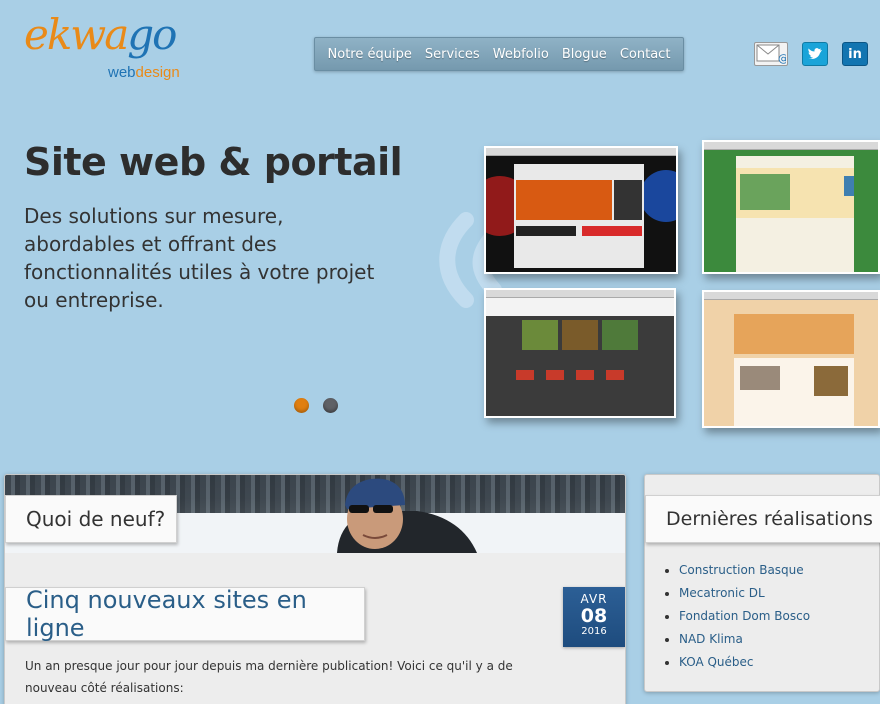  I want to click on logo: ekwago webdesign, so click(124, 50).